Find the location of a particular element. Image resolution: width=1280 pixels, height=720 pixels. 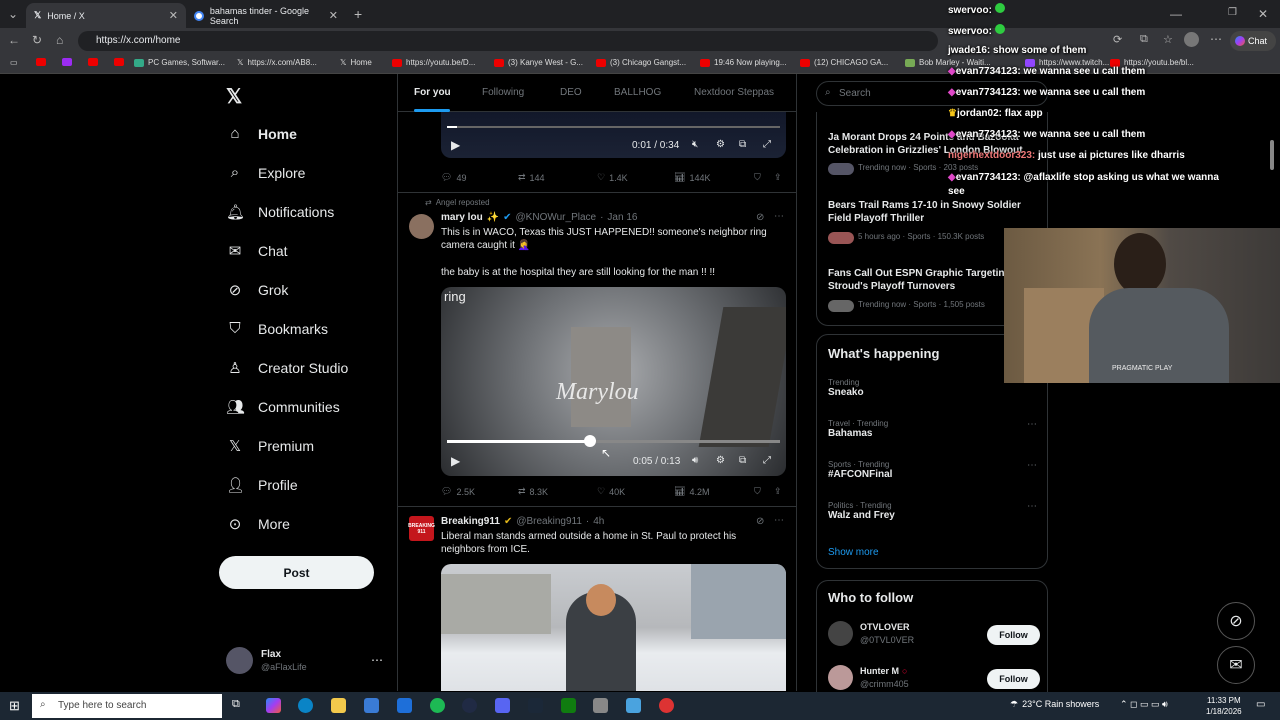

task-view-icon: ⧉ is located at coordinates (239, 705).